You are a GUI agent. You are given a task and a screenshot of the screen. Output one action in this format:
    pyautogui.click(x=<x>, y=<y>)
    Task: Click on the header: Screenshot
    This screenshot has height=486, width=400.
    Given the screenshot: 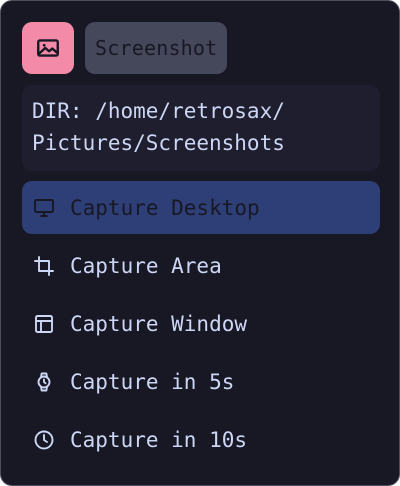 What is the action you would take?
    pyautogui.click(x=125, y=48)
    